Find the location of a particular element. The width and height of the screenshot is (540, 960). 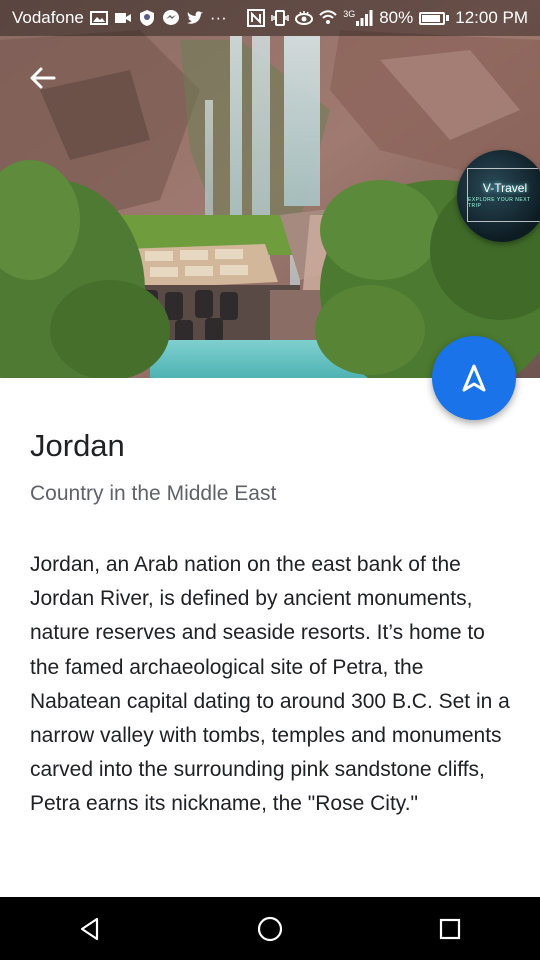

carrier-label: Vodafone is located at coordinates (48, 17).